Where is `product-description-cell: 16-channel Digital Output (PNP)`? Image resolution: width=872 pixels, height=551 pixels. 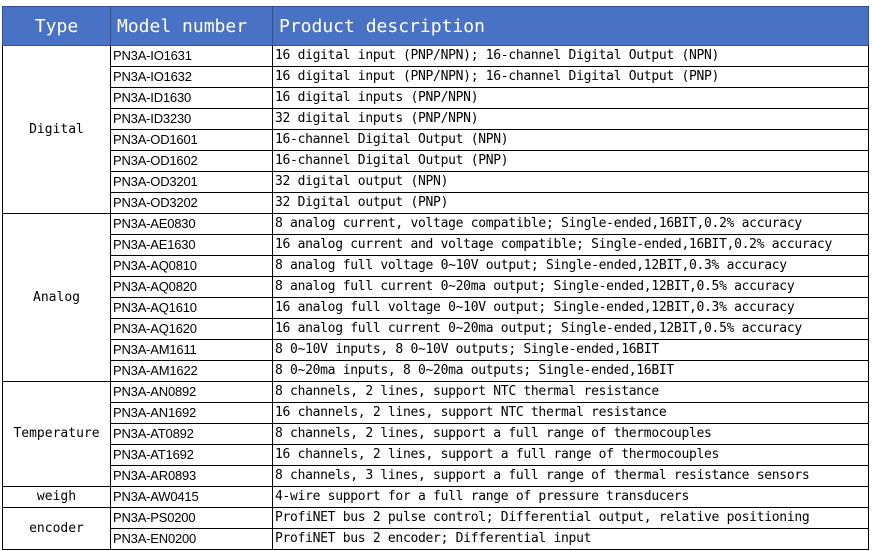 product-description-cell: 16-channel Digital Output (PNP) is located at coordinates (570, 161).